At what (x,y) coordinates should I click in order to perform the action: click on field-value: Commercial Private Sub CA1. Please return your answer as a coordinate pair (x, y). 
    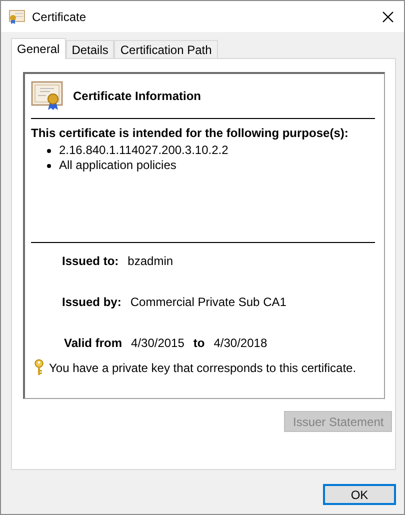
    Looking at the image, I should click on (208, 302).